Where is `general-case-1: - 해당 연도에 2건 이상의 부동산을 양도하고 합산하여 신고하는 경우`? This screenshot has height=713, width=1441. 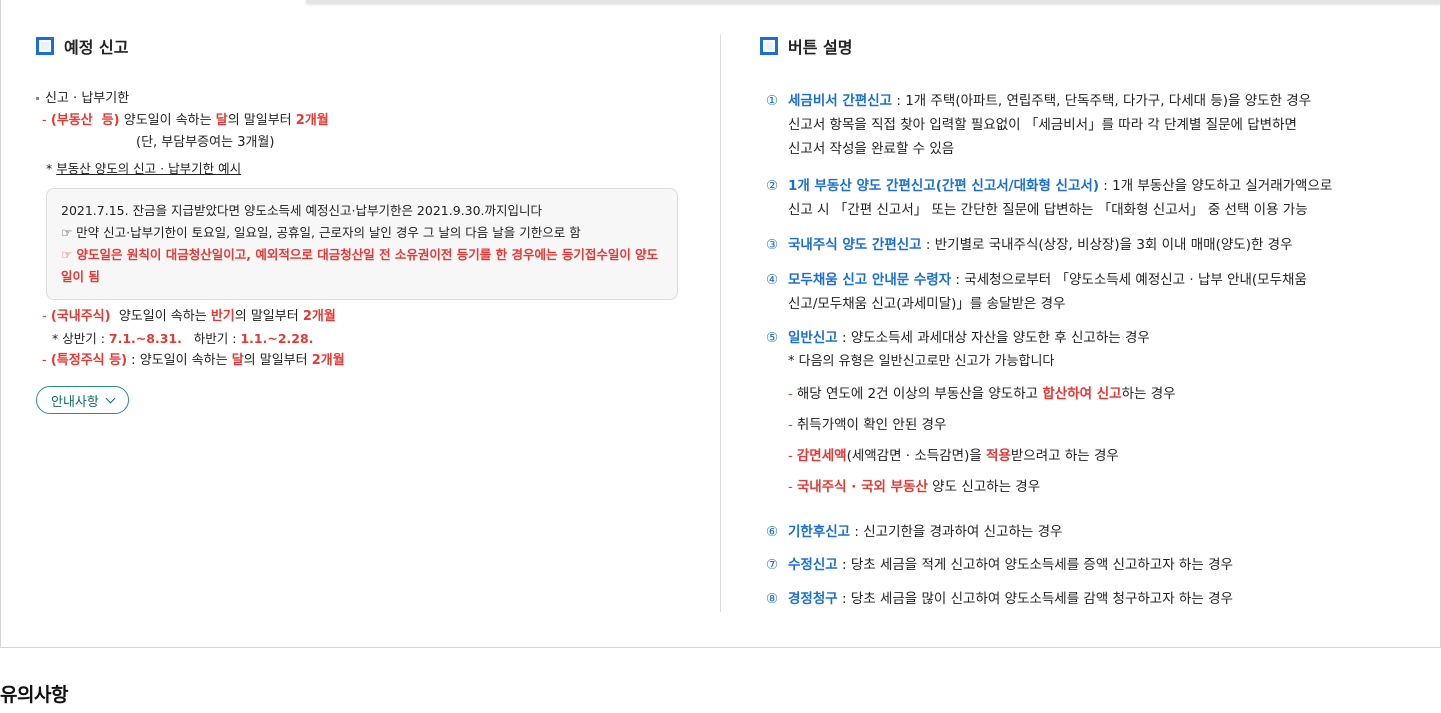
general-case-1: - 해당 연도에 2건 이상의 부동산을 양도하고 합산하여 신고하는 경우 is located at coordinates (982, 394).